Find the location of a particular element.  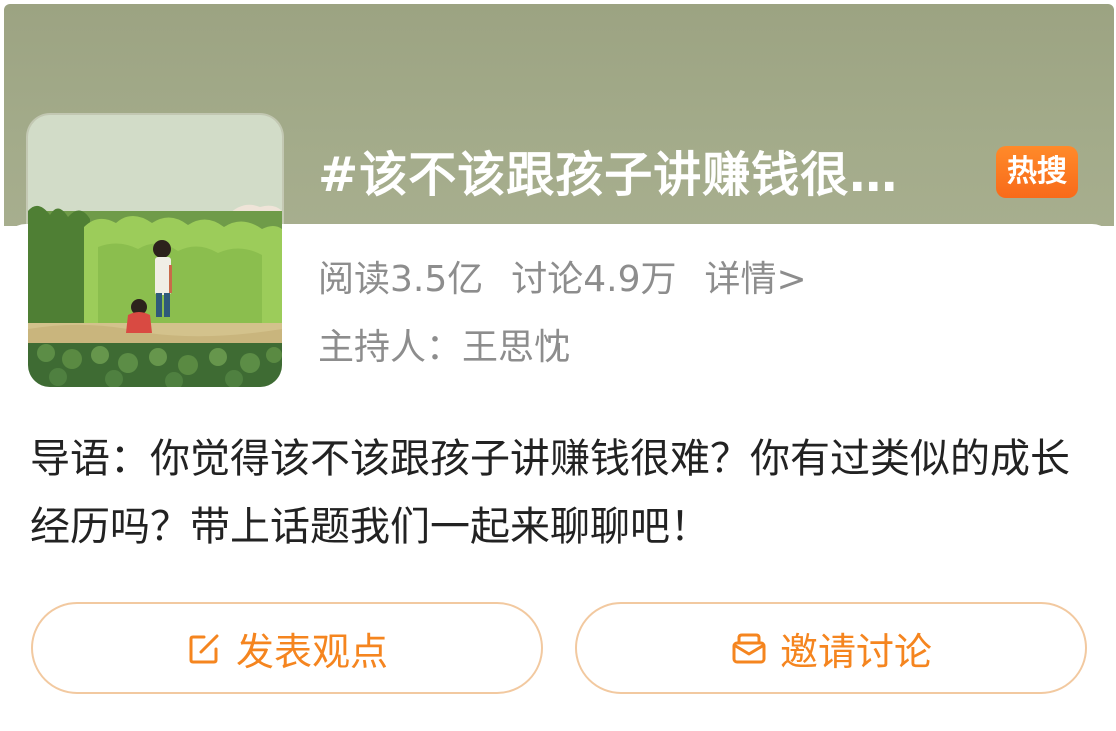

invite-discussion-button: 邀请讨论 is located at coordinates (831, 648).